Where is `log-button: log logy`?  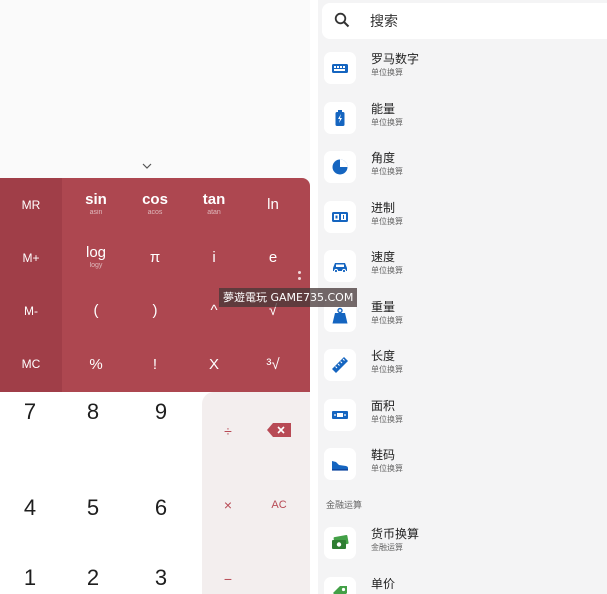
log-button: log logy is located at coordinates (96, 257).